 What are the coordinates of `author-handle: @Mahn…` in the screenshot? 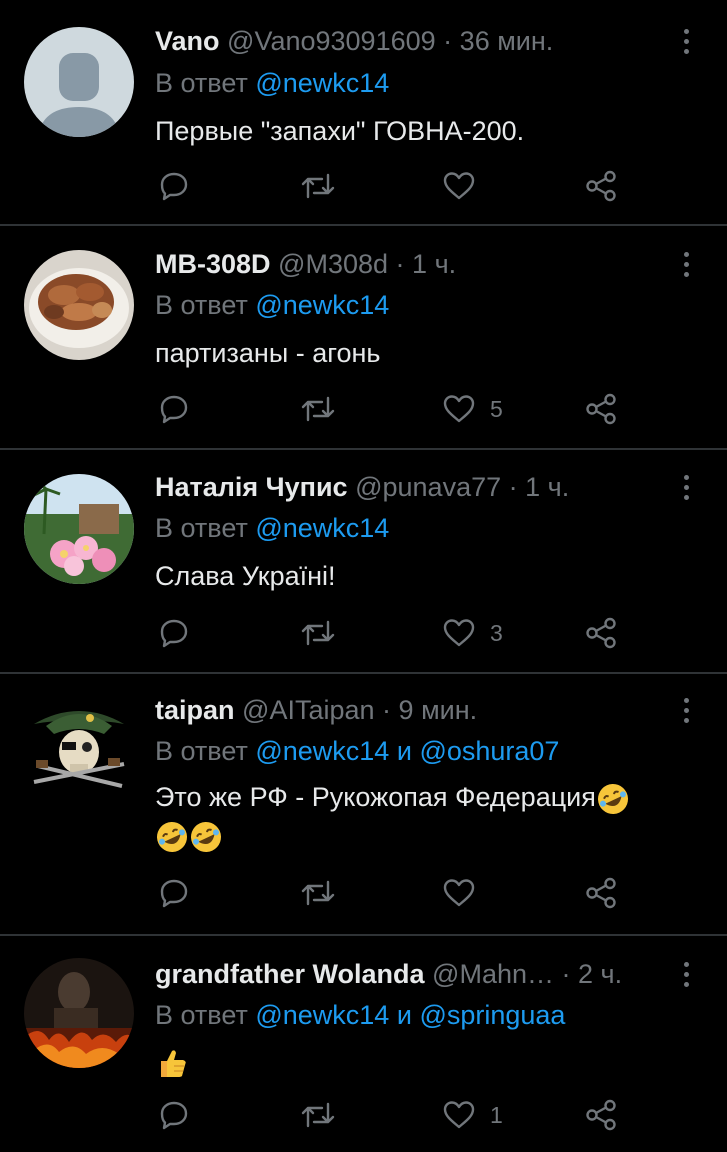 It's located at (493, 974).